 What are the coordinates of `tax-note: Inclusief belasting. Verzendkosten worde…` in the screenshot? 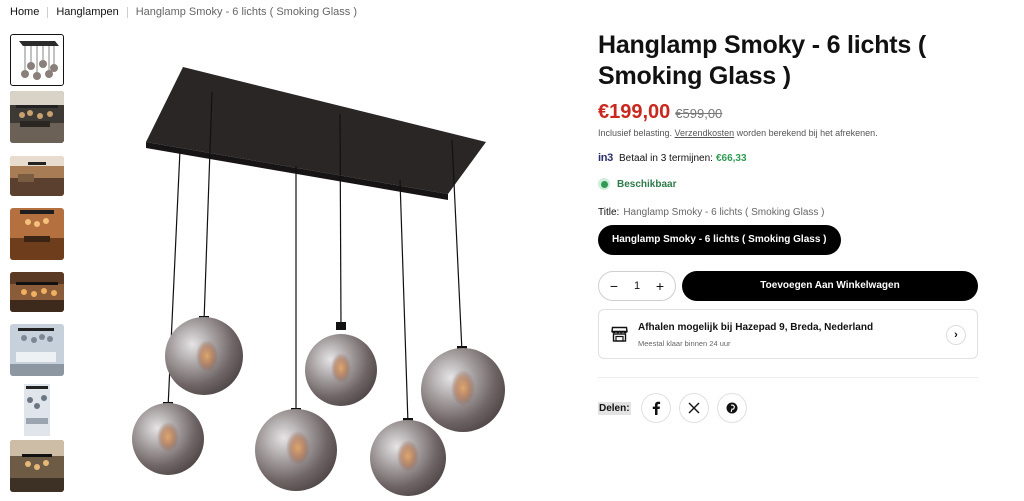 It's located at (788, 133).